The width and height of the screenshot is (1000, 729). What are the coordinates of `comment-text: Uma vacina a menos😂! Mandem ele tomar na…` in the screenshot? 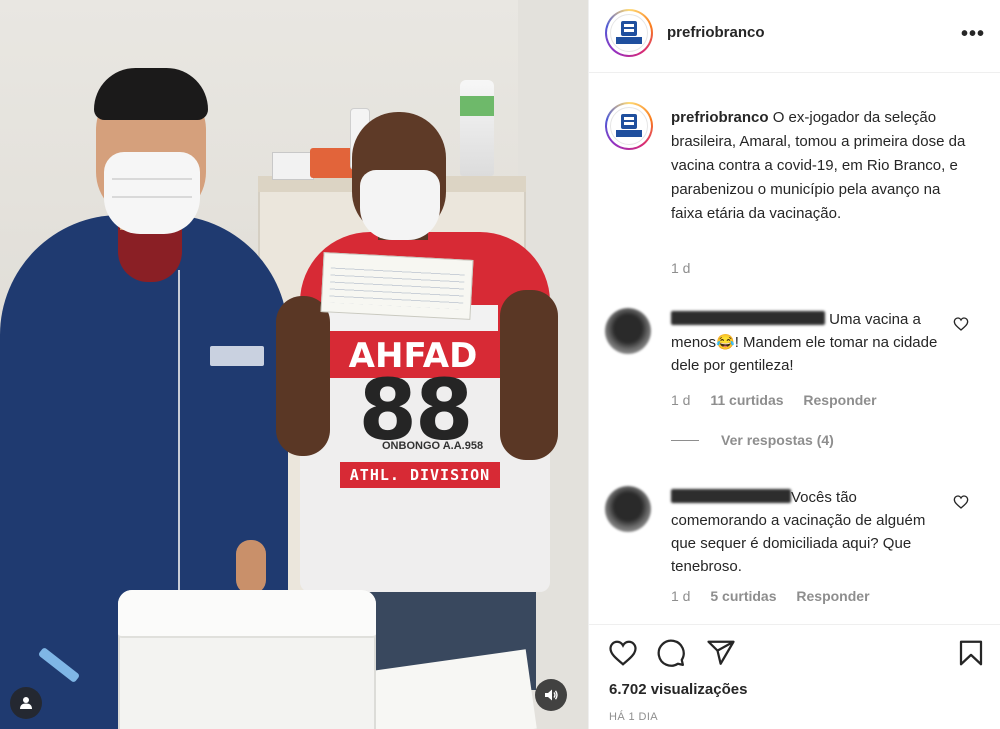 It's located at (811, 342).